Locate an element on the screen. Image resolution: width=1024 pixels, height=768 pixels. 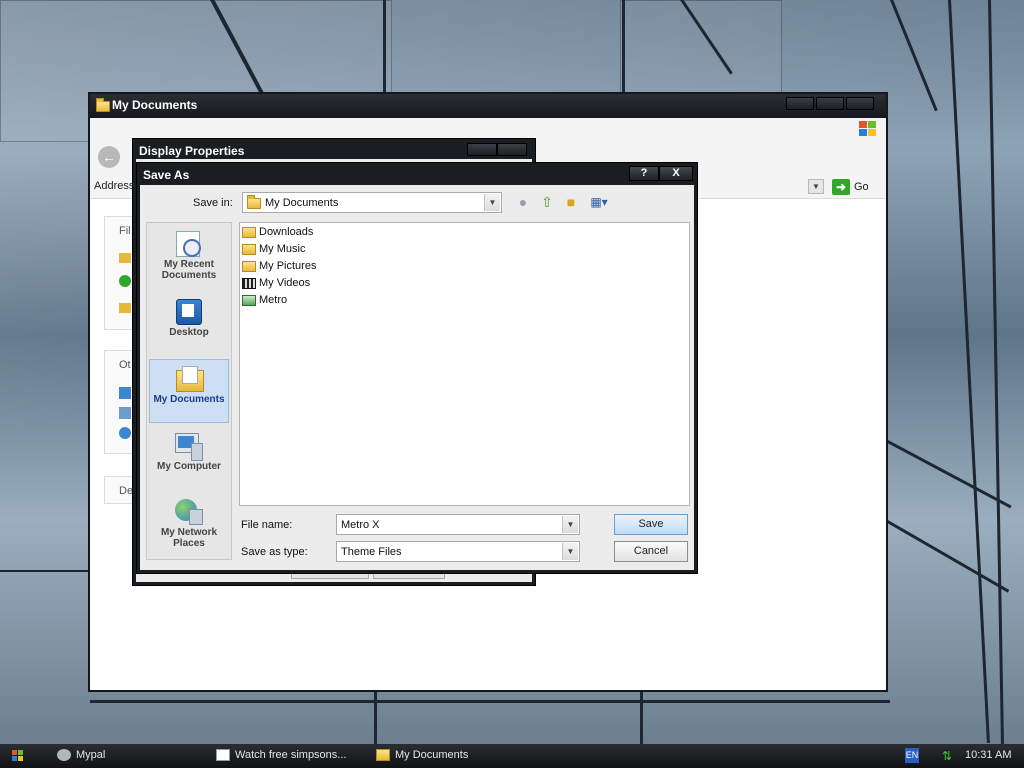
cancel-button: Cancel is located at coordinates (651, 551).